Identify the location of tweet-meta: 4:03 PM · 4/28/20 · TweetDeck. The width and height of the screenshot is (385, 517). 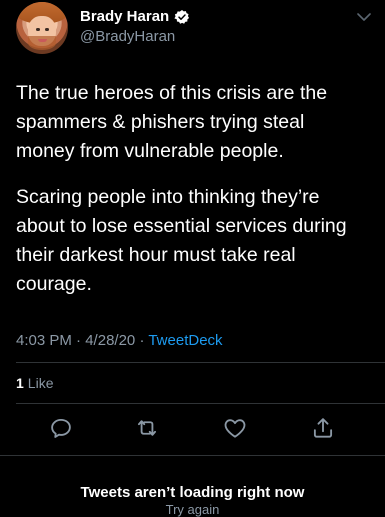
(119, 340).